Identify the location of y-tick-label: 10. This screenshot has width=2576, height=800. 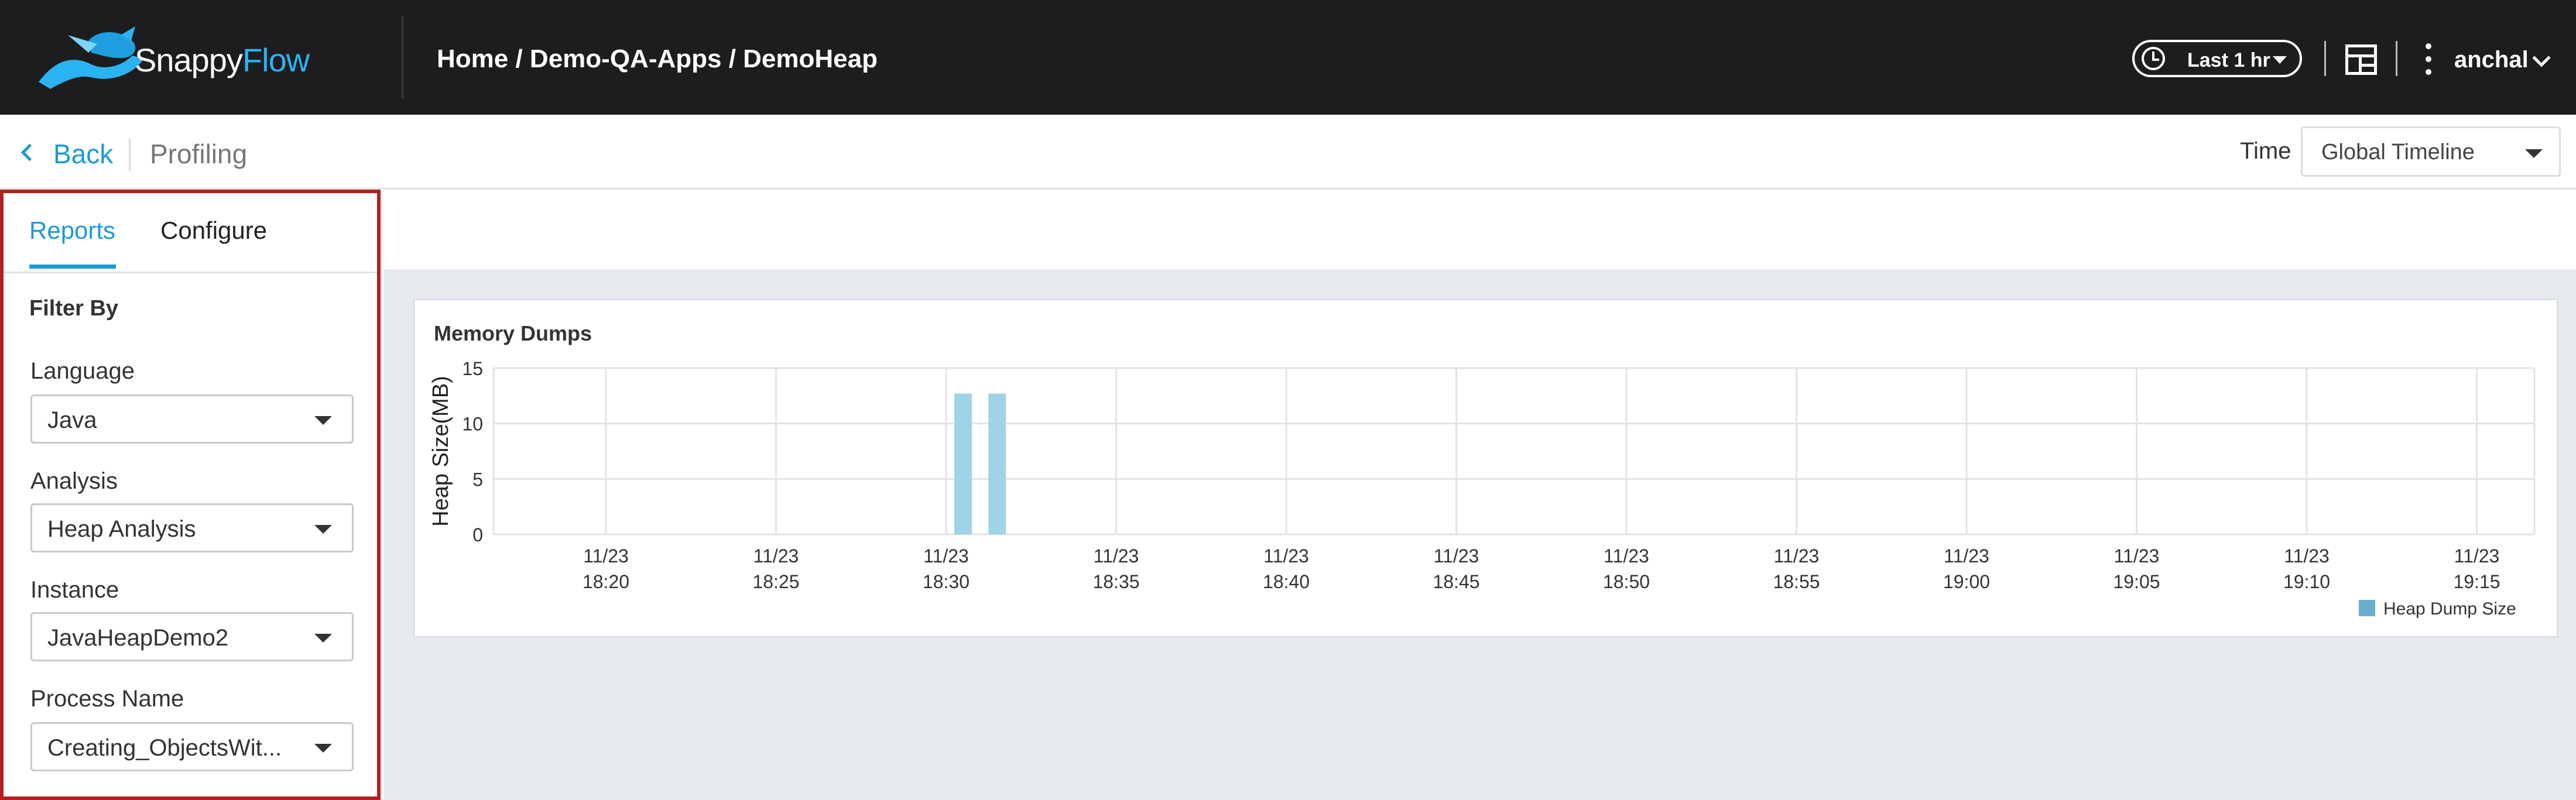
(472, 424).